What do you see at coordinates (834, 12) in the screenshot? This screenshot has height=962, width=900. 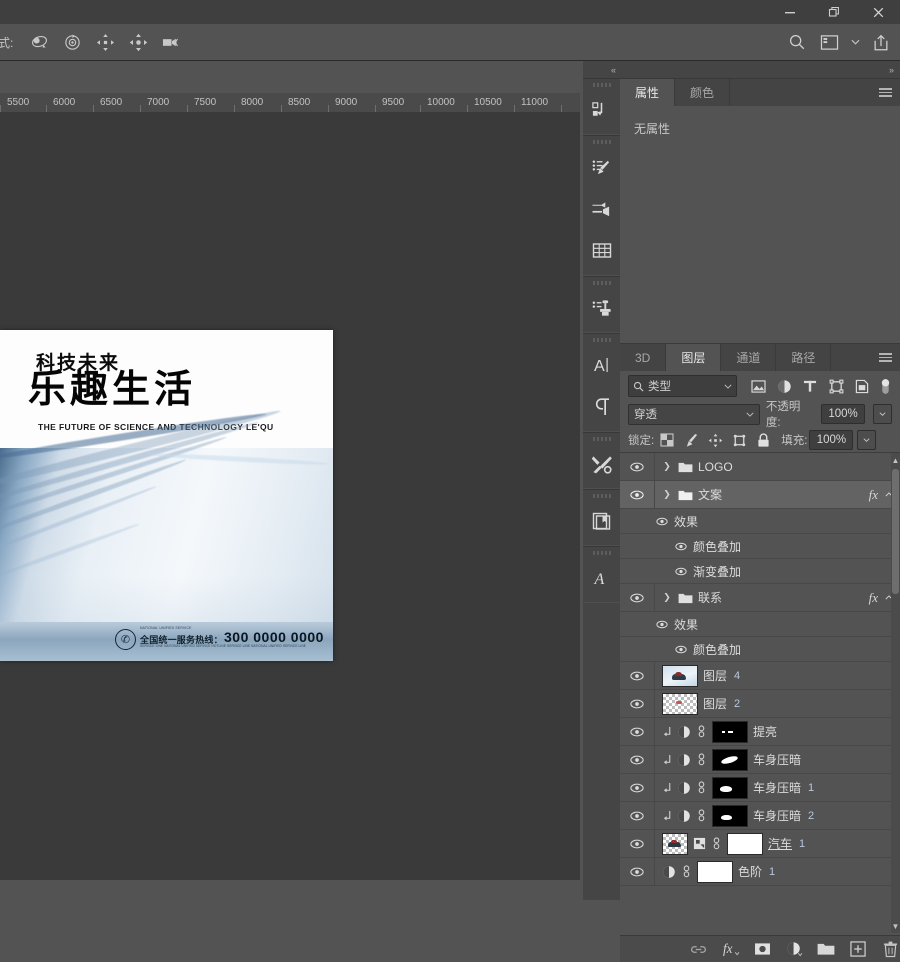 I see `restore-button` at bounding box center [834, 12].